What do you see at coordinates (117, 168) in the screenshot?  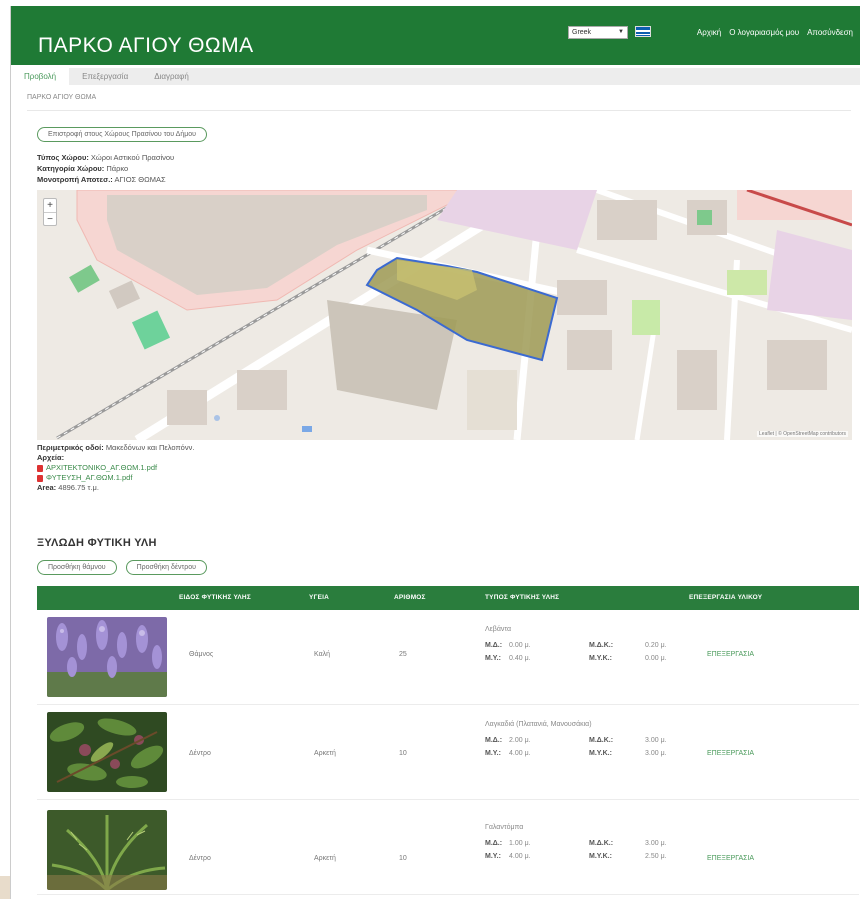 I see `info-value: Πάρκο` at bounding box center [117, 168].